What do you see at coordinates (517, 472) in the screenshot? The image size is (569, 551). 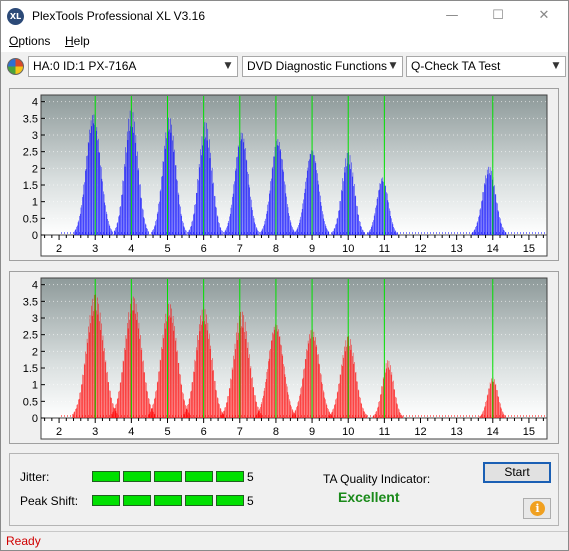 I see `start-button: Start` at bounding box center [517, 472].